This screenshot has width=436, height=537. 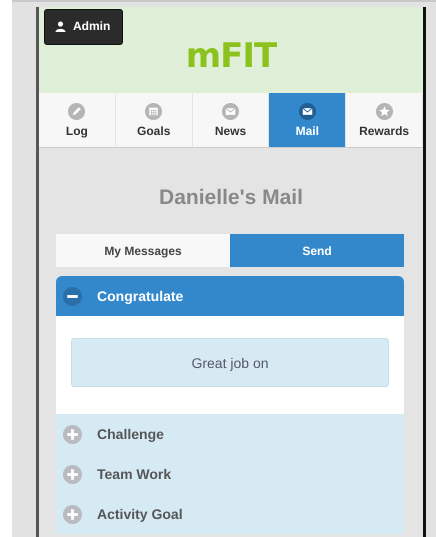 I want to click on section-header: Activity Goal, so click(x=230, y=514).